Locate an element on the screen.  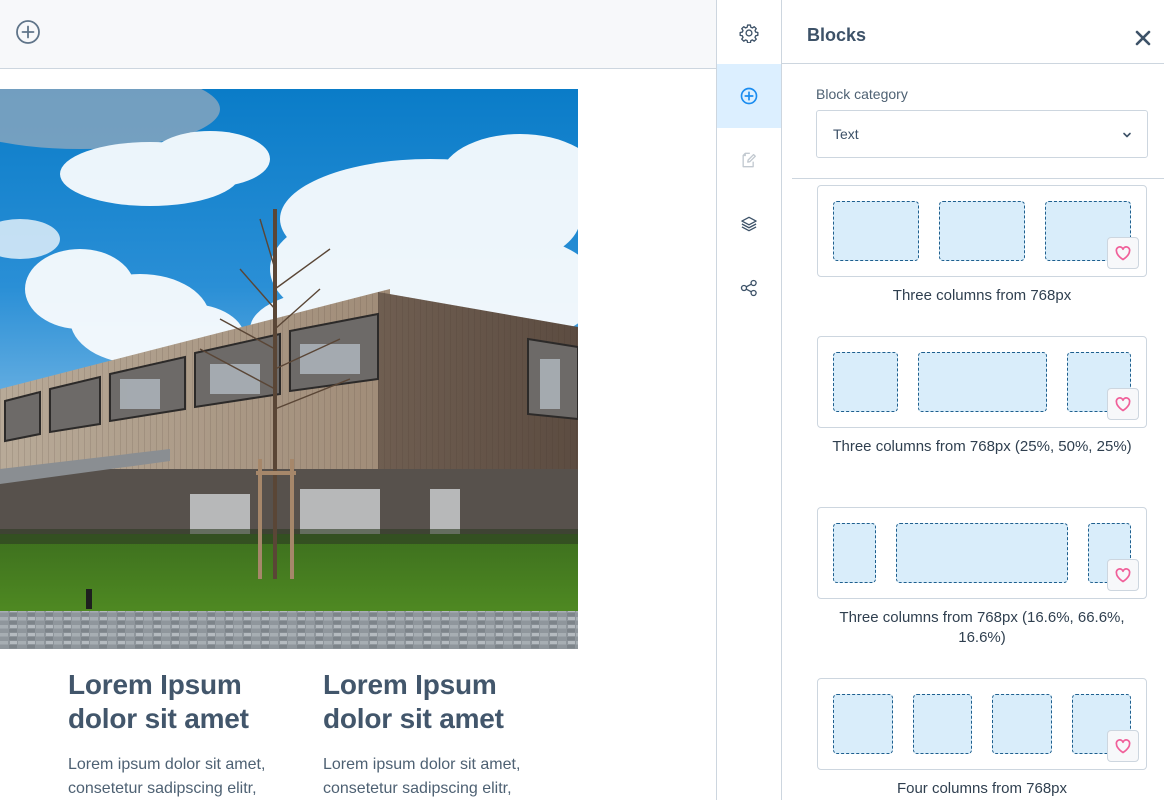
rail-item-settings is located at coordinates (749, 33).